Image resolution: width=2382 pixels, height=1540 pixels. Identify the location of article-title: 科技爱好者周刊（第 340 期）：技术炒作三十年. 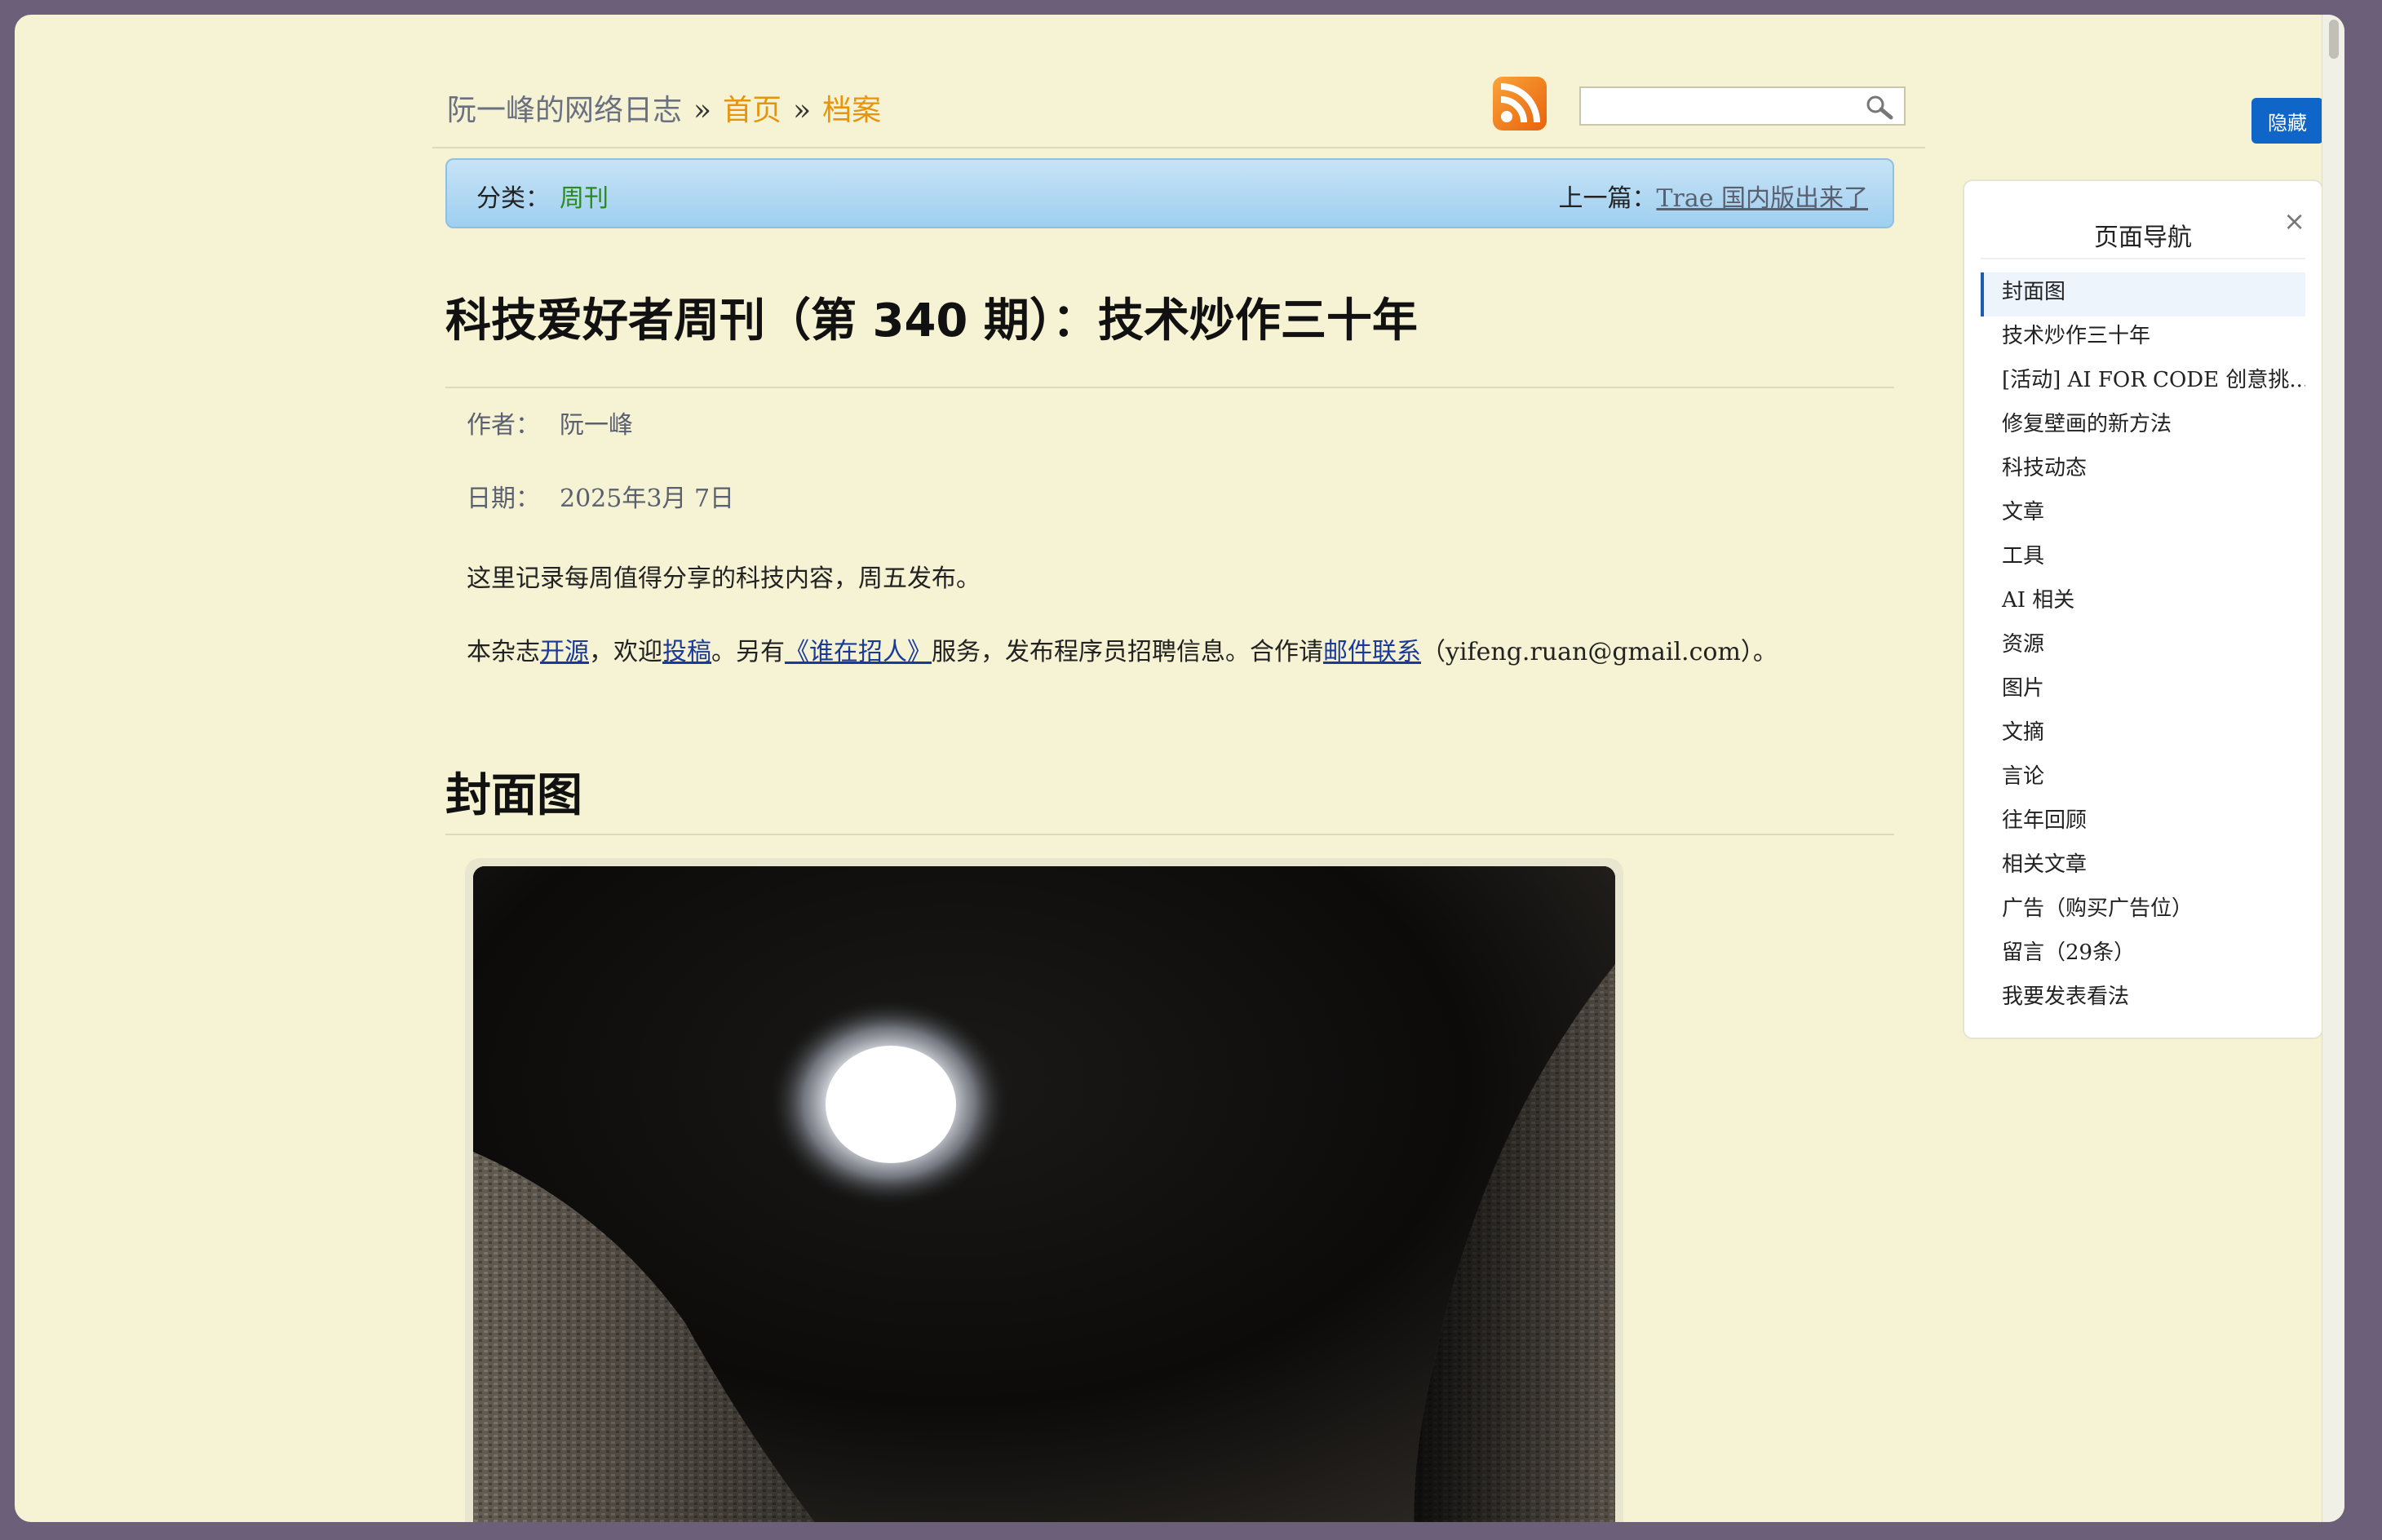
(931, 320).